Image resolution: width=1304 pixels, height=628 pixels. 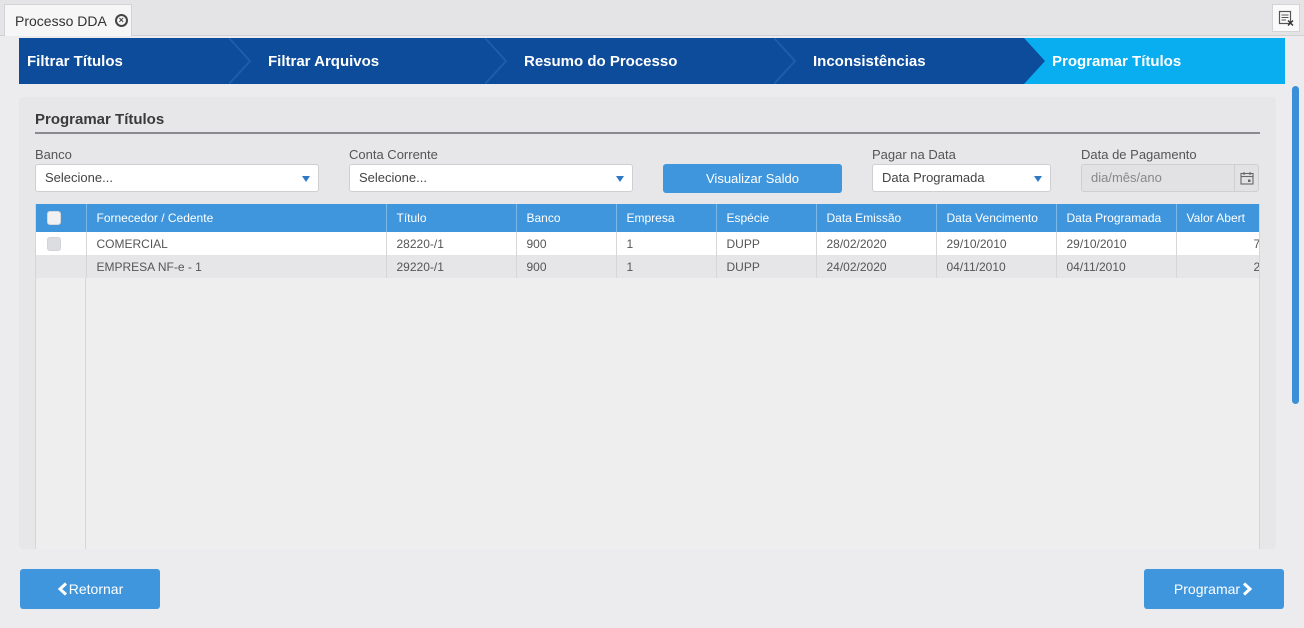 I want to click on clear-list-icon, so click(x=1286, y=18).